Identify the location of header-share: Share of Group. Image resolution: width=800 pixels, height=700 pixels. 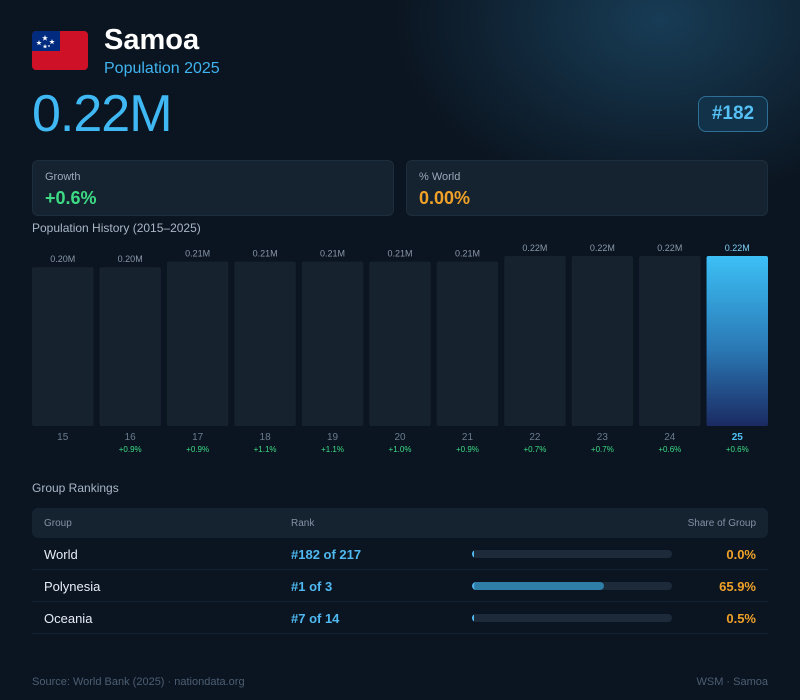
(721, 523).